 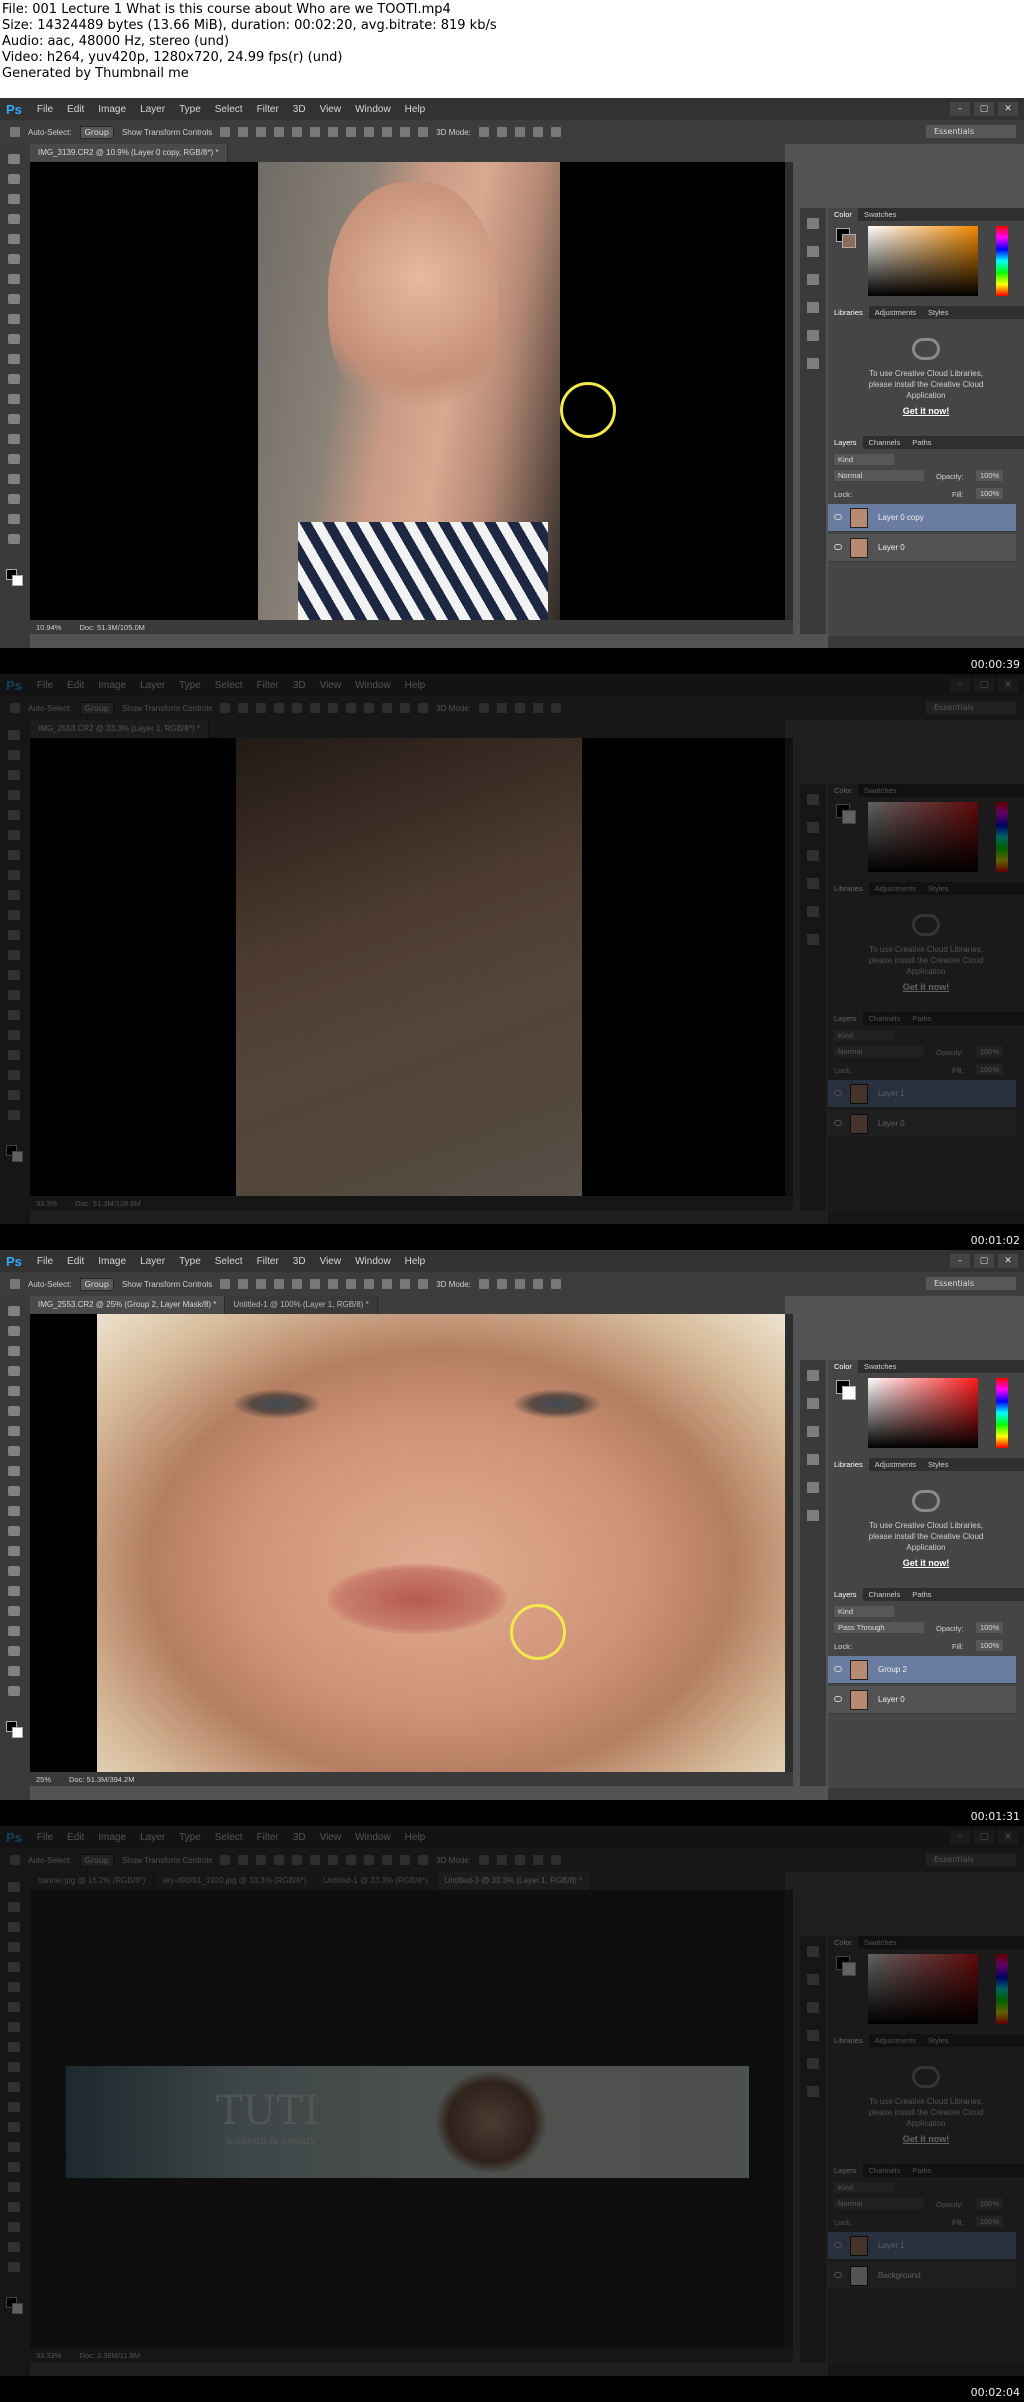 I want to click on fill-field: 100%, so click(x=990, y=493).